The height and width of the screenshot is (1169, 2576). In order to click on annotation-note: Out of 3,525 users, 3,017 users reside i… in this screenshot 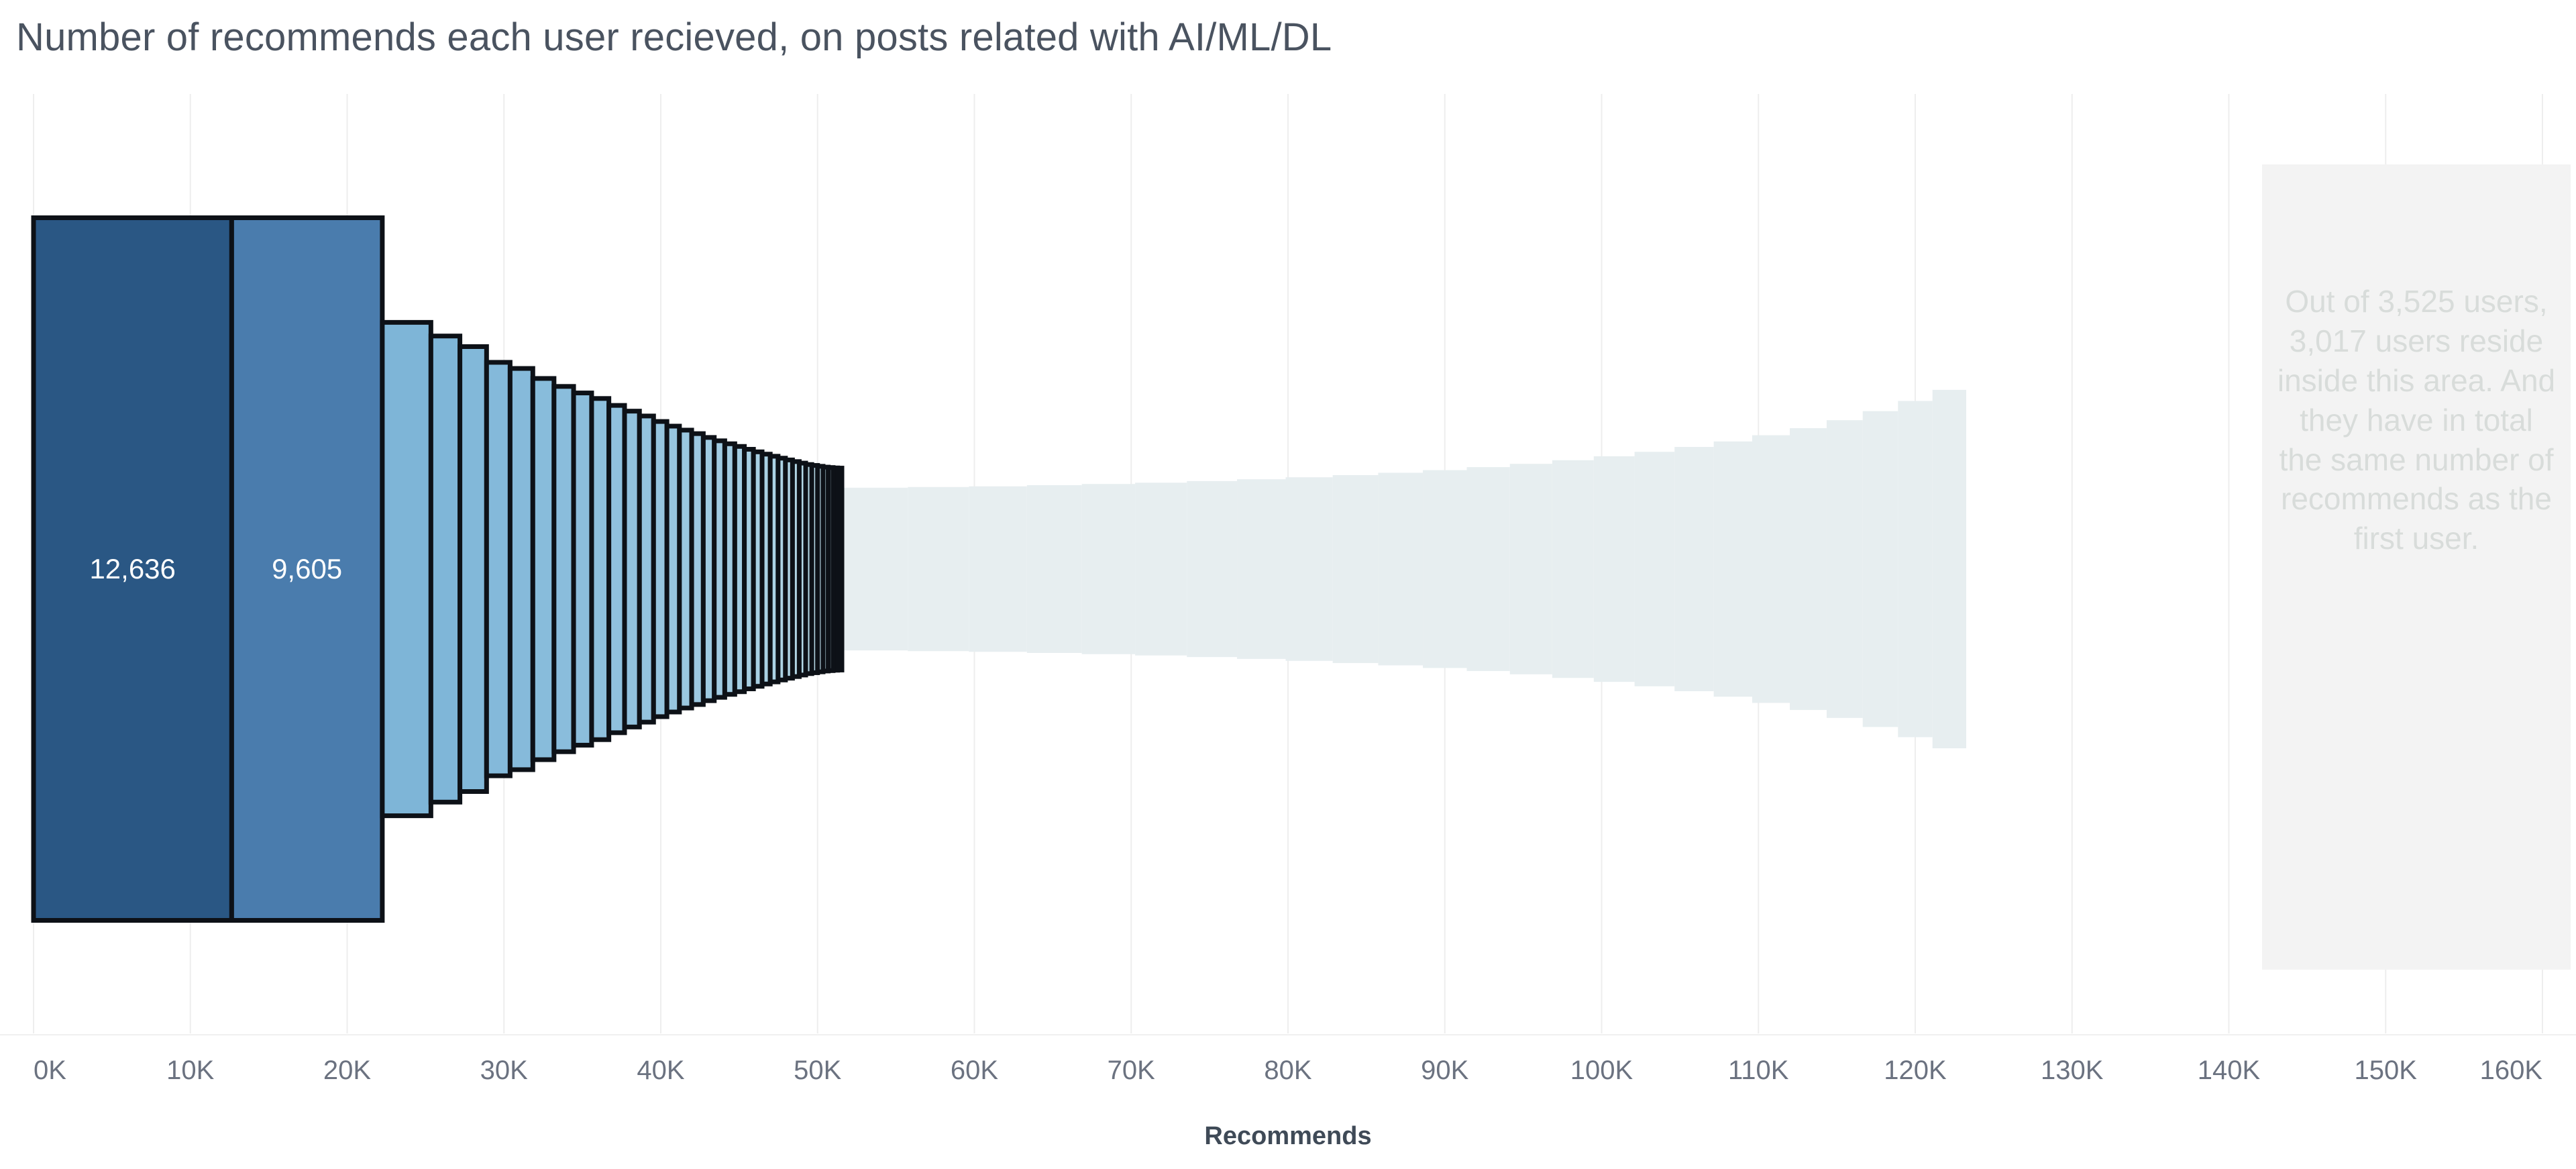, I will do `click(2416, 420)`.